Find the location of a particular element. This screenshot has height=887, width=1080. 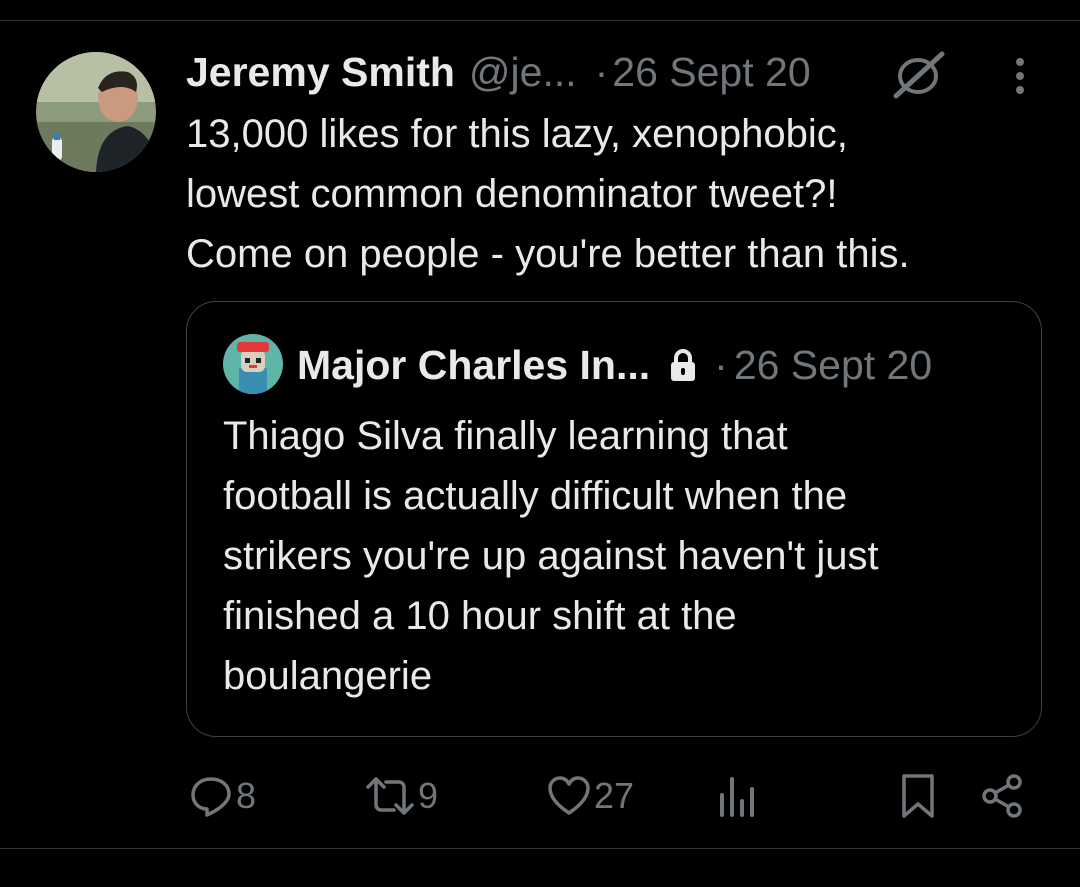

views-icon is located at coordinates (737, 797).